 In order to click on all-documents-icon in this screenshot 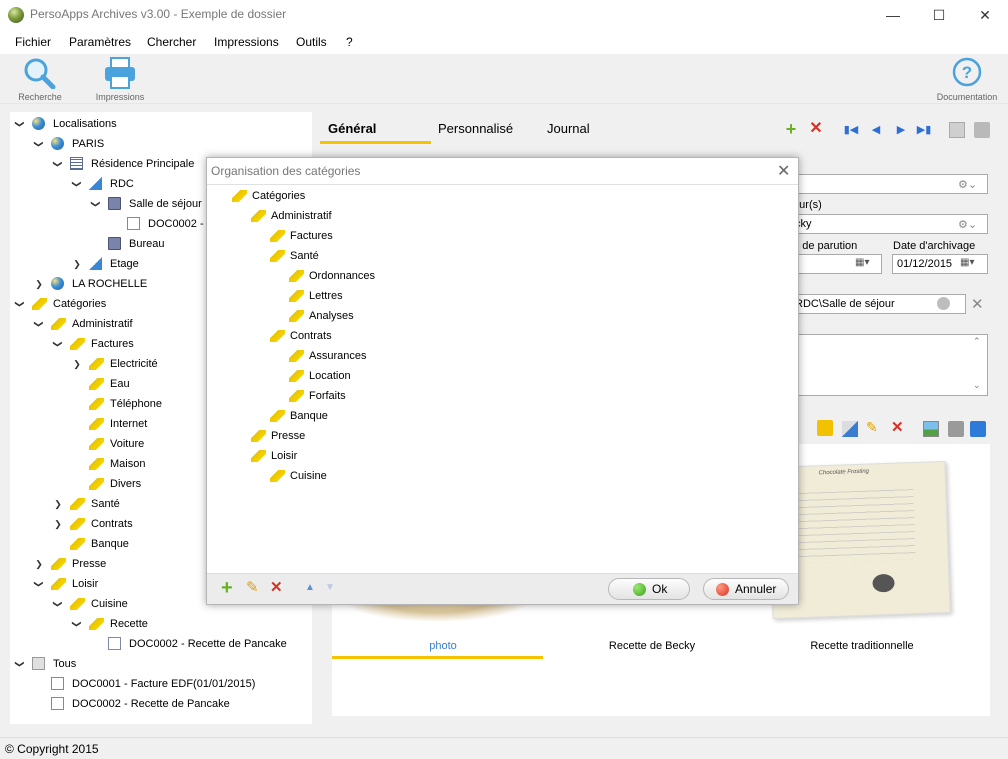, I will do `click(38, 663)`.